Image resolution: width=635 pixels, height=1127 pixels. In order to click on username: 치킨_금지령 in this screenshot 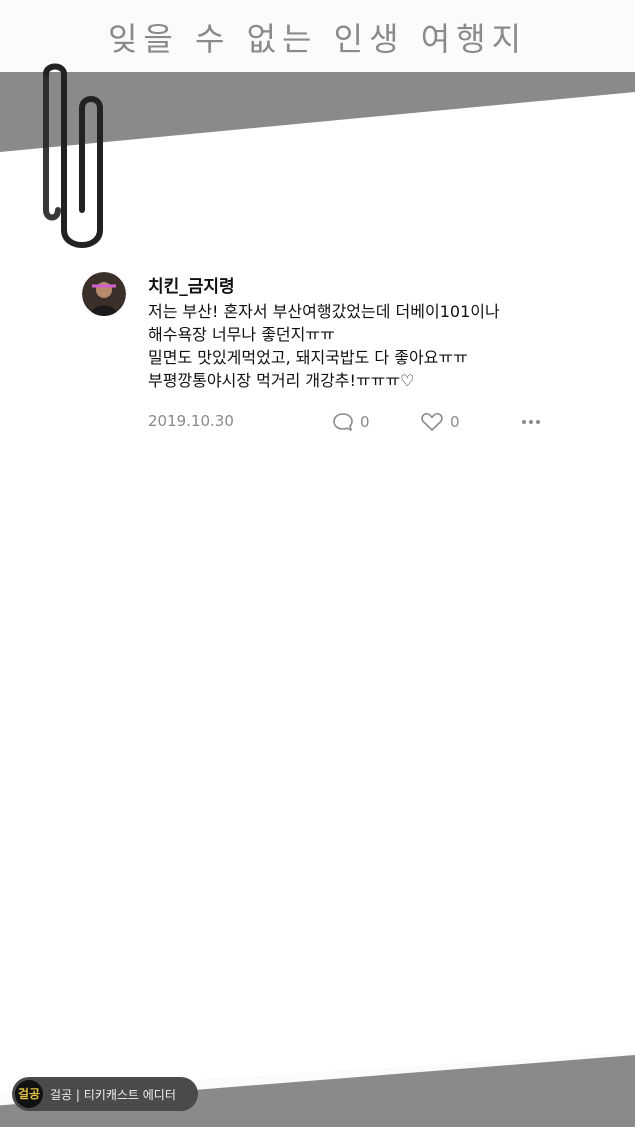, I will do `click(191, 284)`.